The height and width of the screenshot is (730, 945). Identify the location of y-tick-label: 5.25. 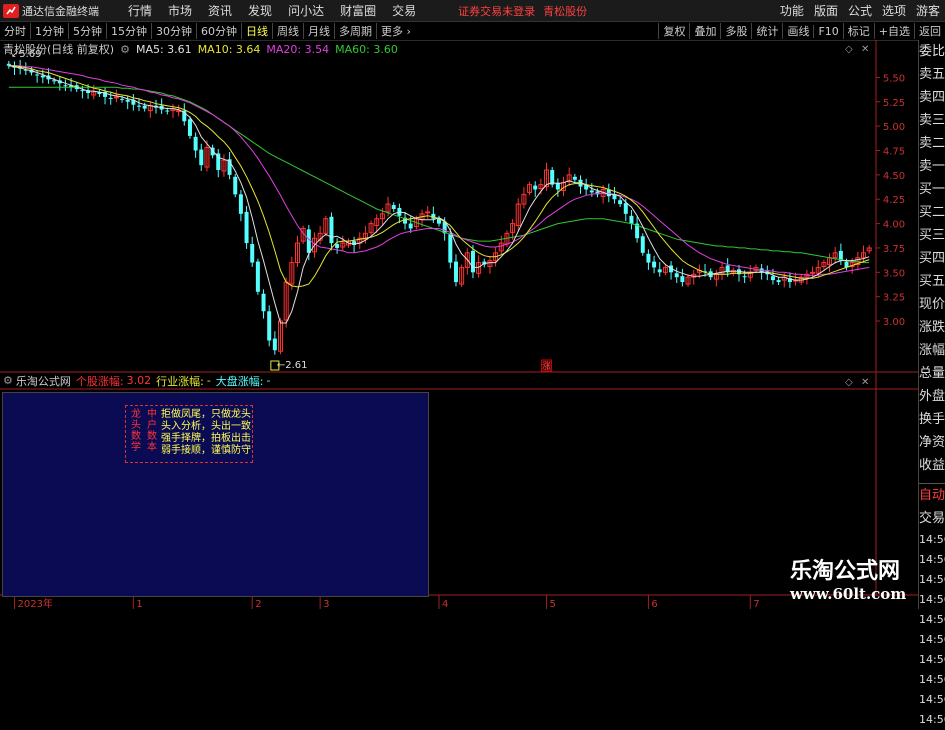
(894, 103).